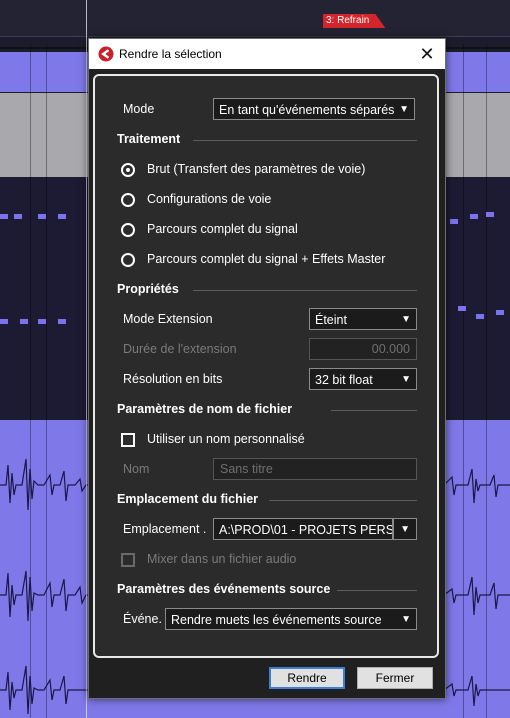 This screenshot has width=510, height=718. I want to click on mix-audio-label: Mixer dans un fichier audio, so click(222, 559).